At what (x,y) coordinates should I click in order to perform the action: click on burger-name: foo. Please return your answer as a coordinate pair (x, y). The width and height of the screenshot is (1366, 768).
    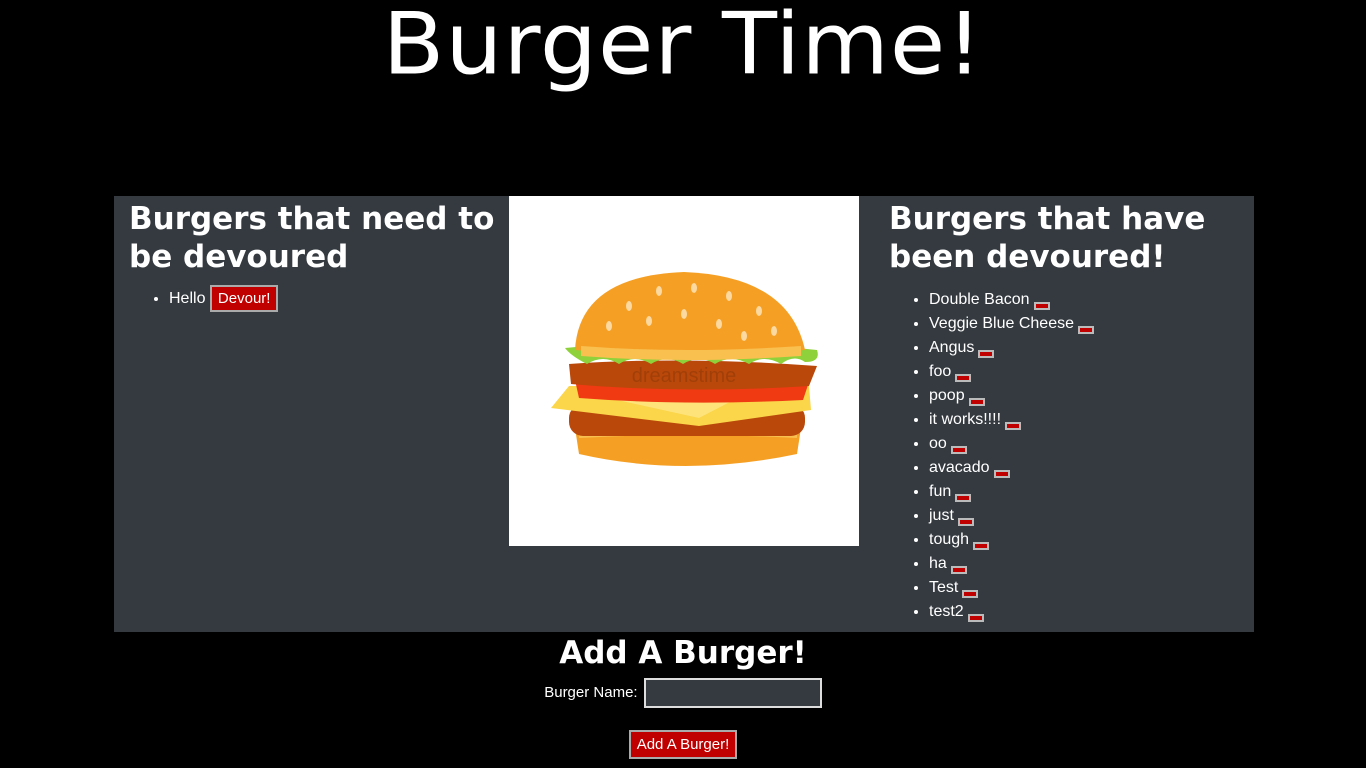
    Looking at the image, I should click on (940, 371).